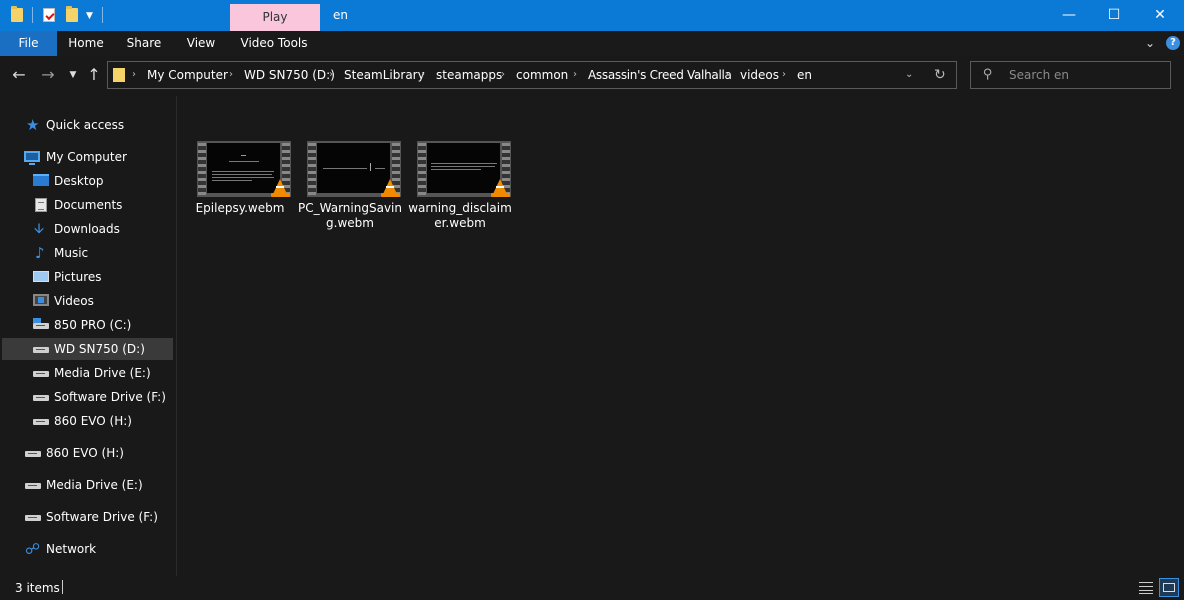 Image resolution: width=1184 pixels, height=600 pixels. Describe the element at coordinates (87, 229) in the screenshot. I see `sidebar-item-downloads: 🡫 Downloads` at that location.